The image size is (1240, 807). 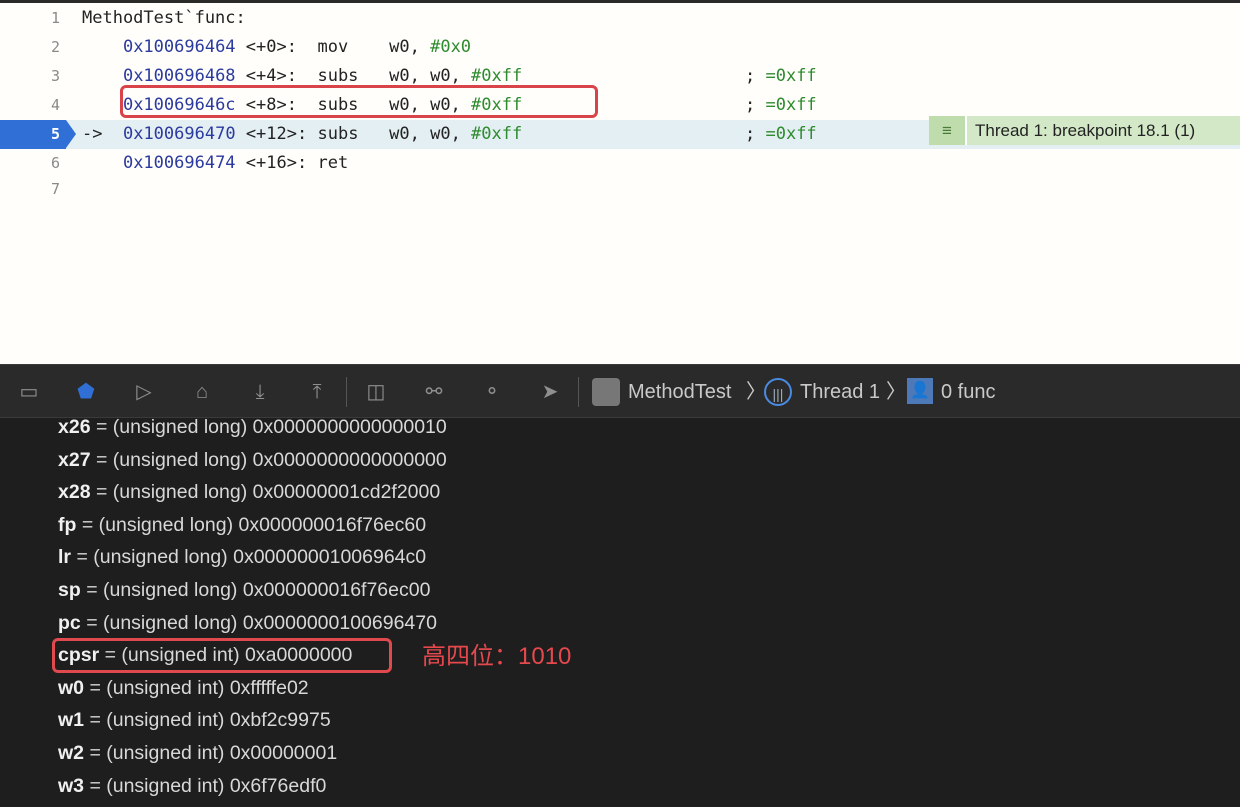 What do you see at coordinates (778, 392) in the screenshot?
I see `thread-icon: |||` at bounding box center [778, 392].